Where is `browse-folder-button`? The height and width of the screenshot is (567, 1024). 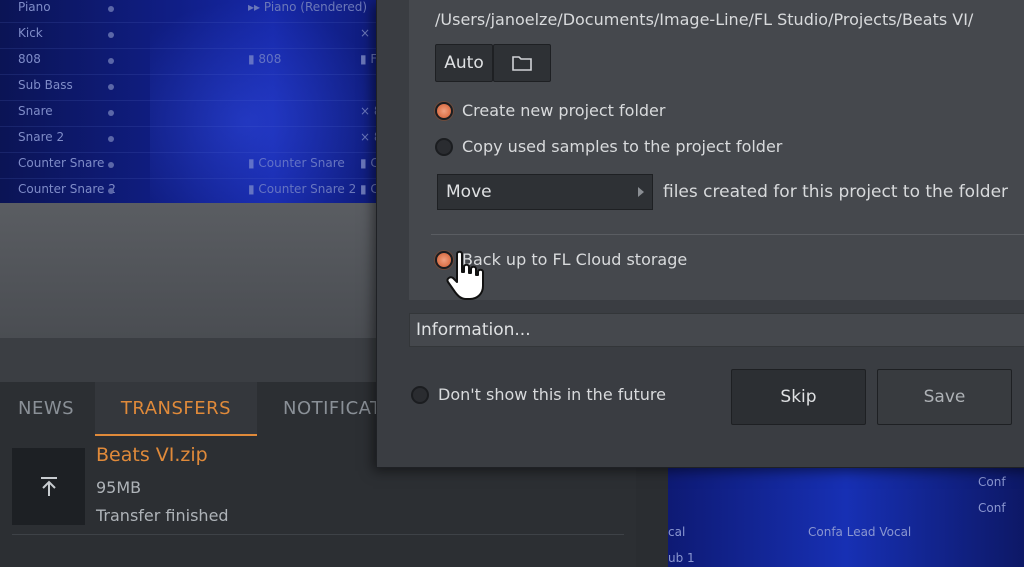
browse-folder-button is located at coordinates (522, 63).